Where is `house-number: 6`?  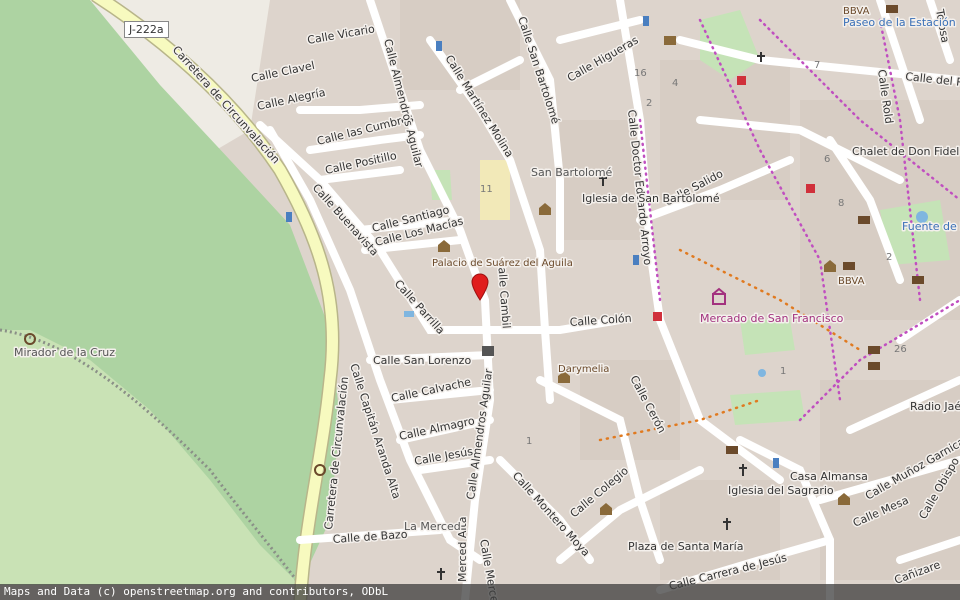 house-number: 6 is located at coordinates (827, 159).